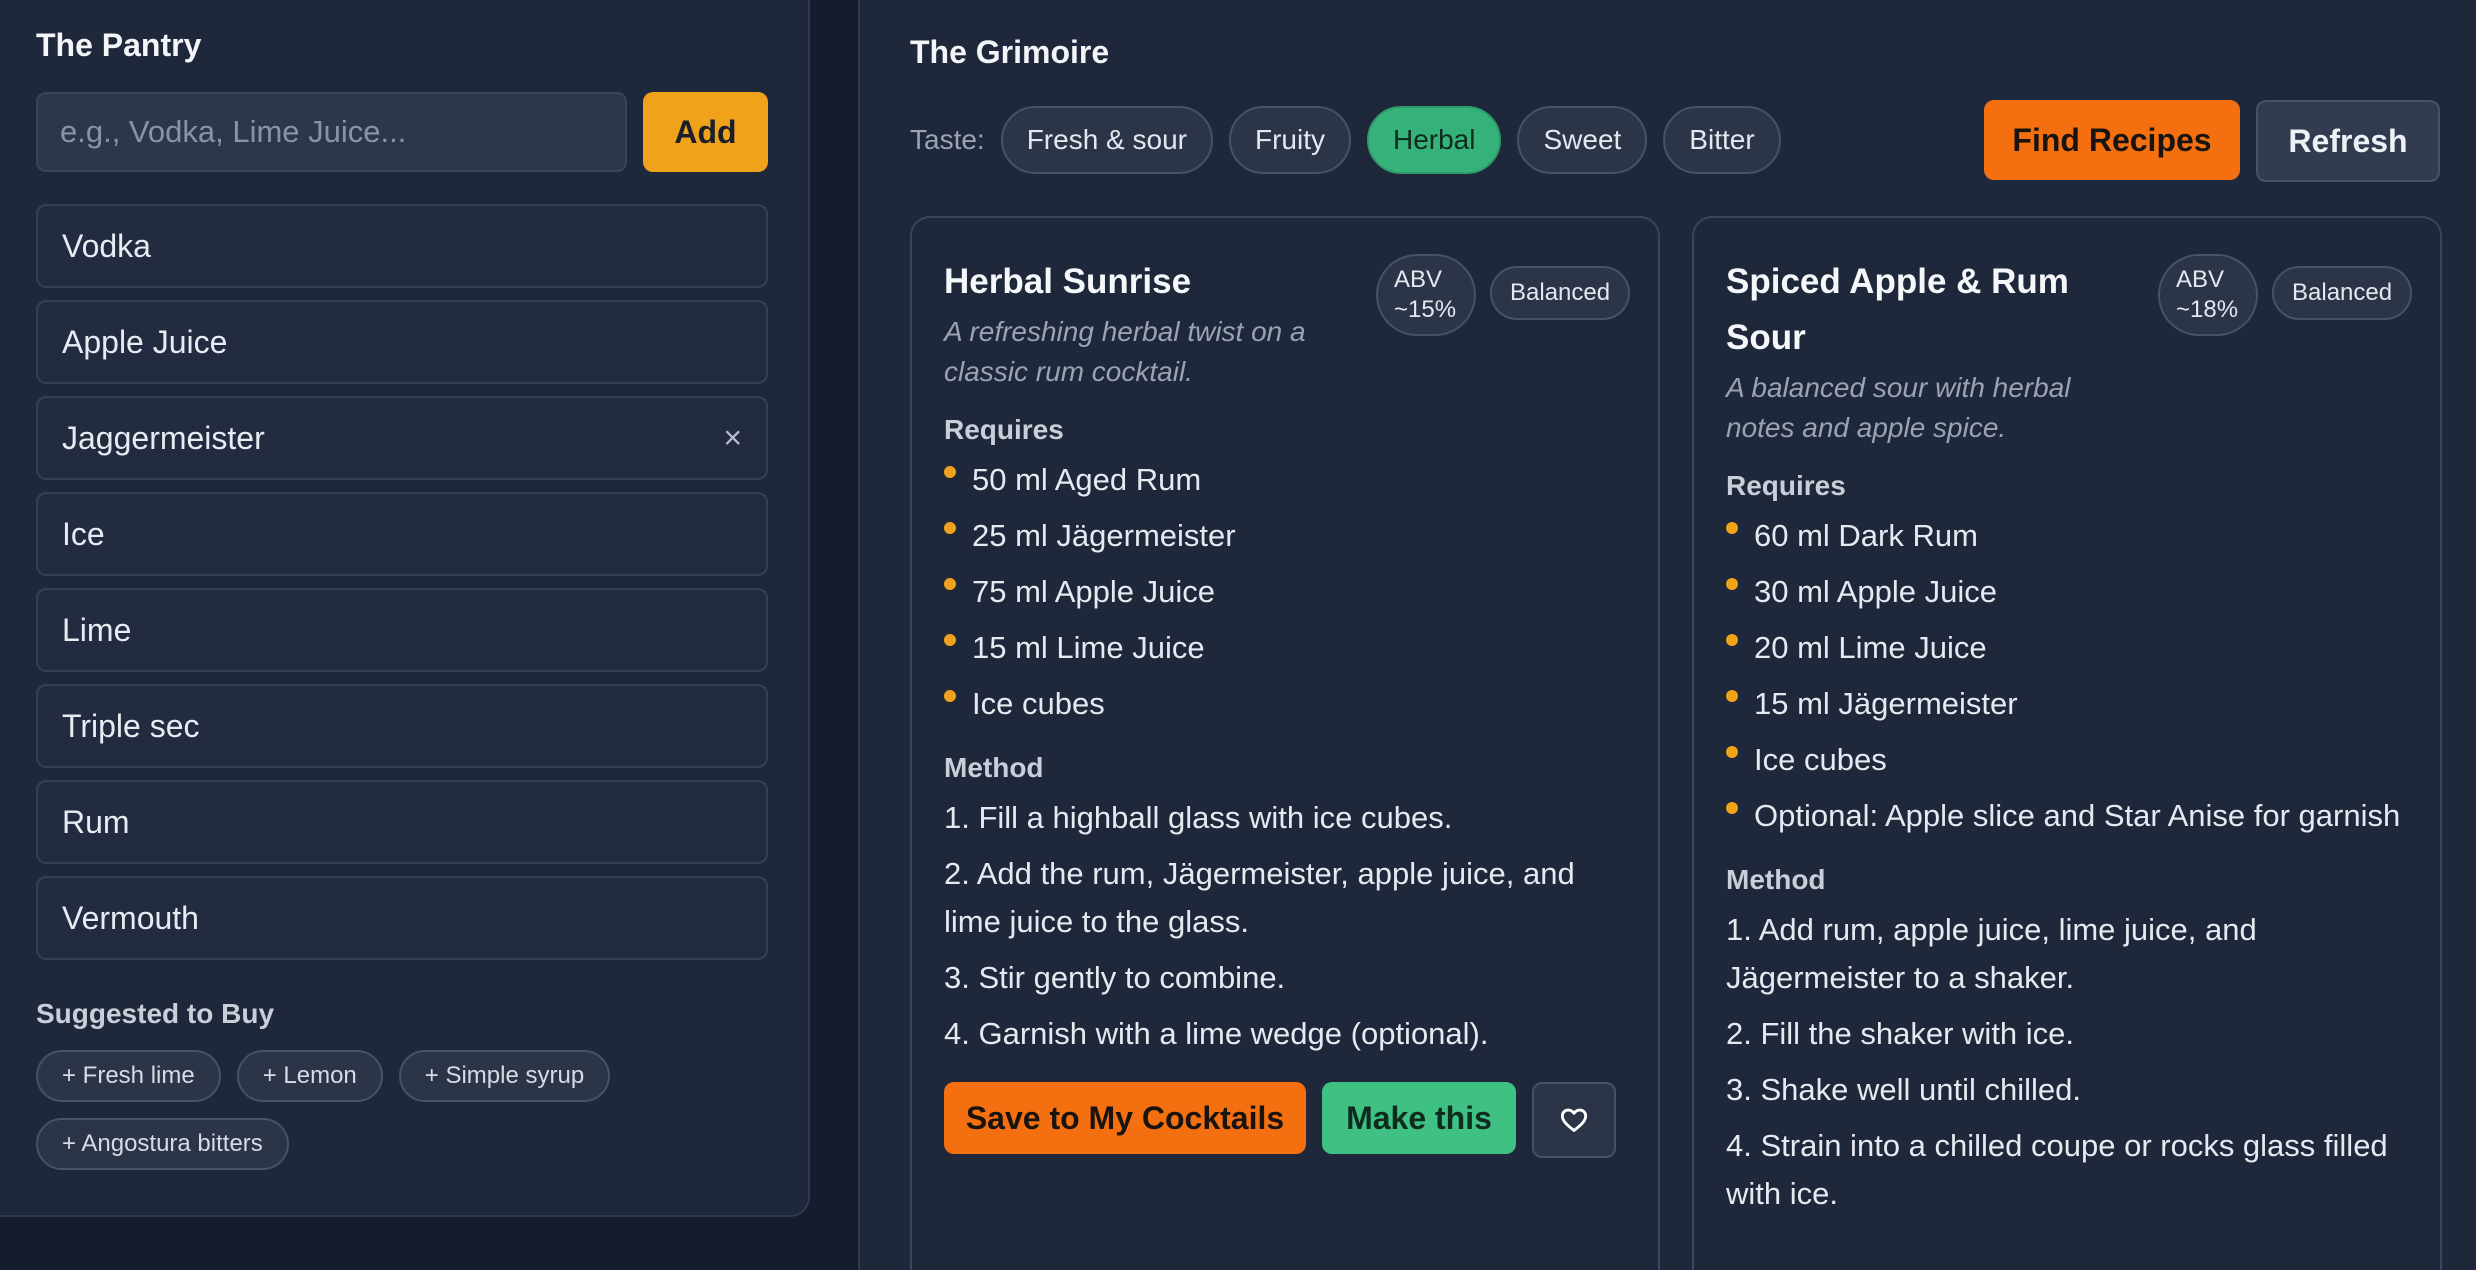 The height and width of the screenshot is (1270, 2476). I want to click on add-button: Add, so click(705, 132).